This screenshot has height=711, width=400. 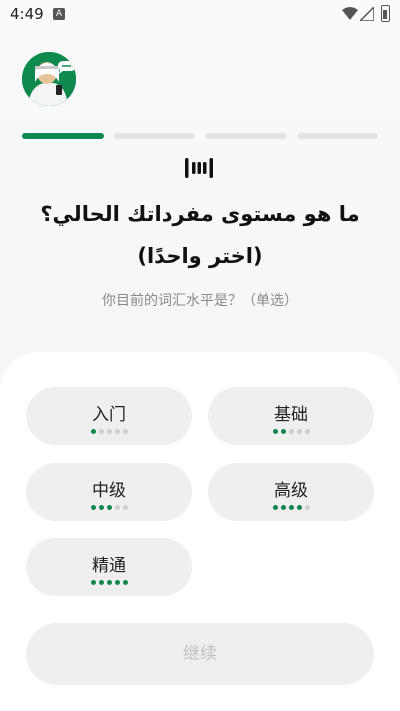 I want to click on signal-icon, so click(x=367, y=14).